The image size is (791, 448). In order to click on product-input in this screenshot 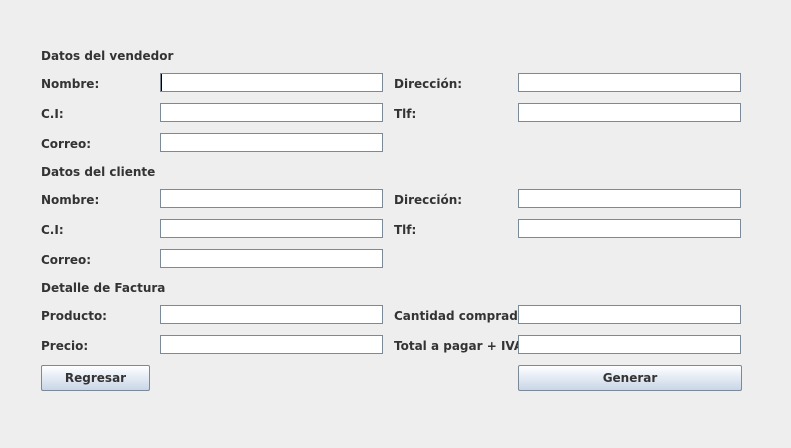, I will do `click(271, 314)`.